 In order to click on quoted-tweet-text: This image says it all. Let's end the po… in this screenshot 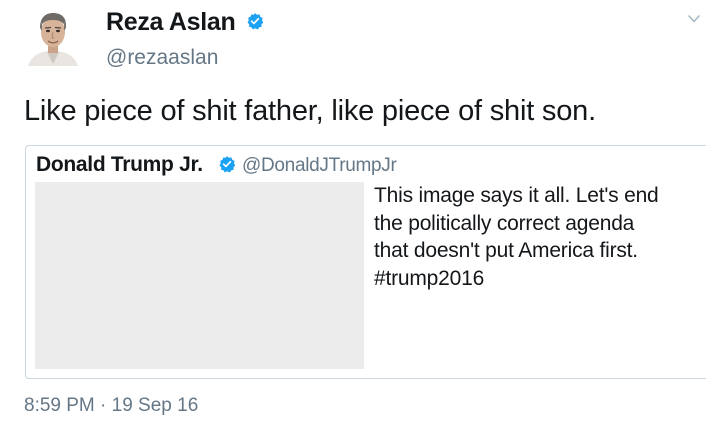, I will do `click(534, 237)`.